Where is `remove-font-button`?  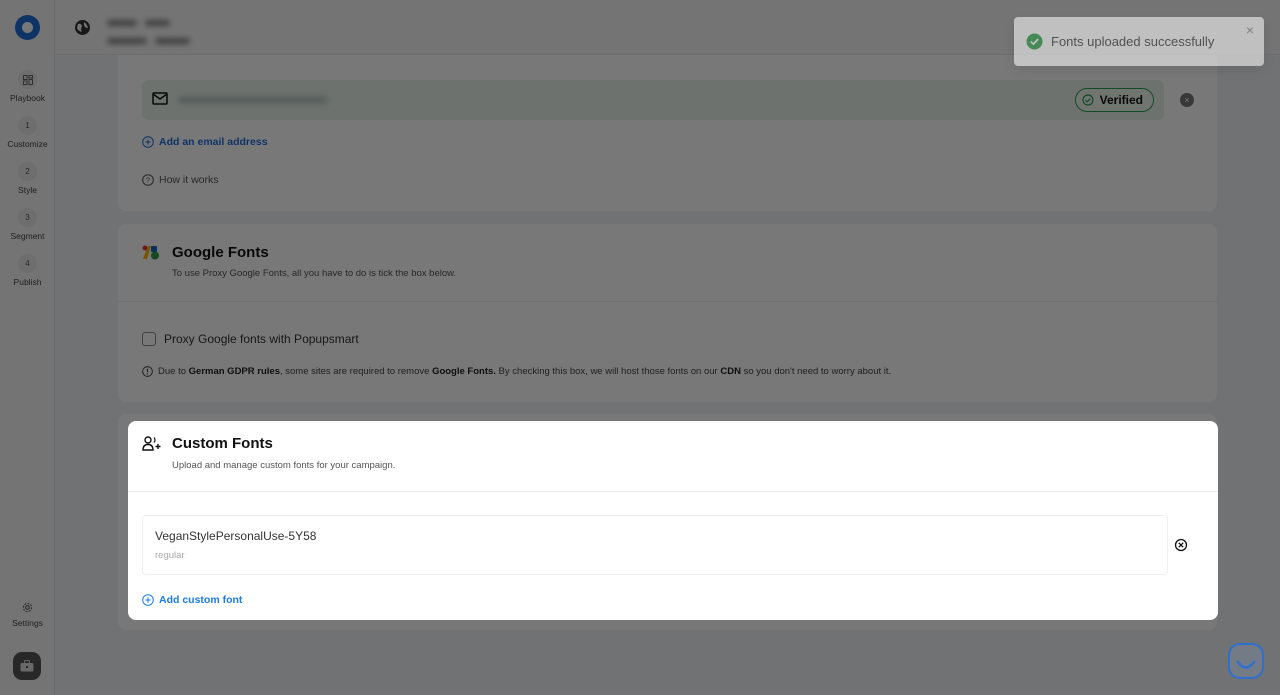 remove-font-button is located at coordinates (1181, 545).